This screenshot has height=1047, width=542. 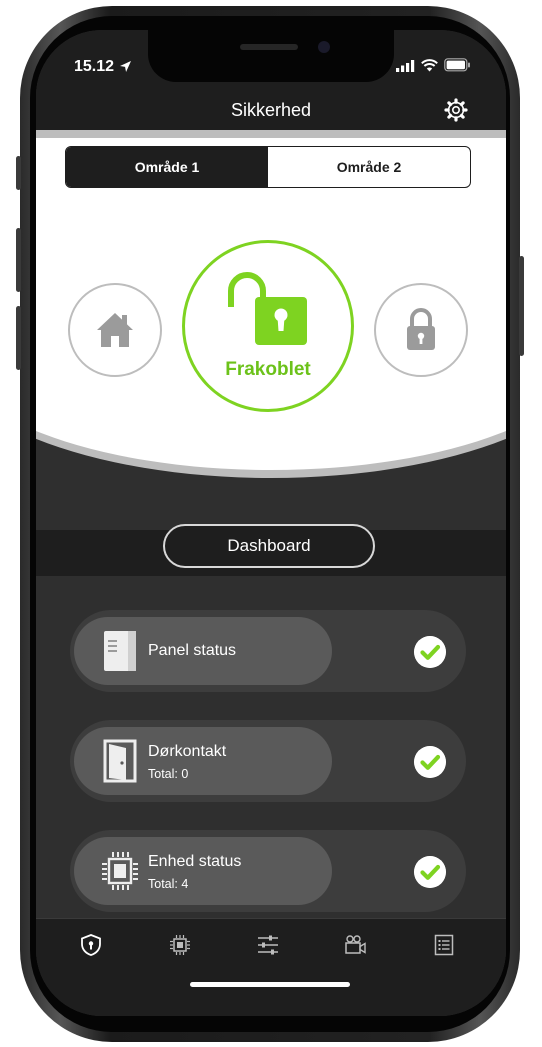 I want to click on bottom-tab-bar, so click(x=271, y=967).